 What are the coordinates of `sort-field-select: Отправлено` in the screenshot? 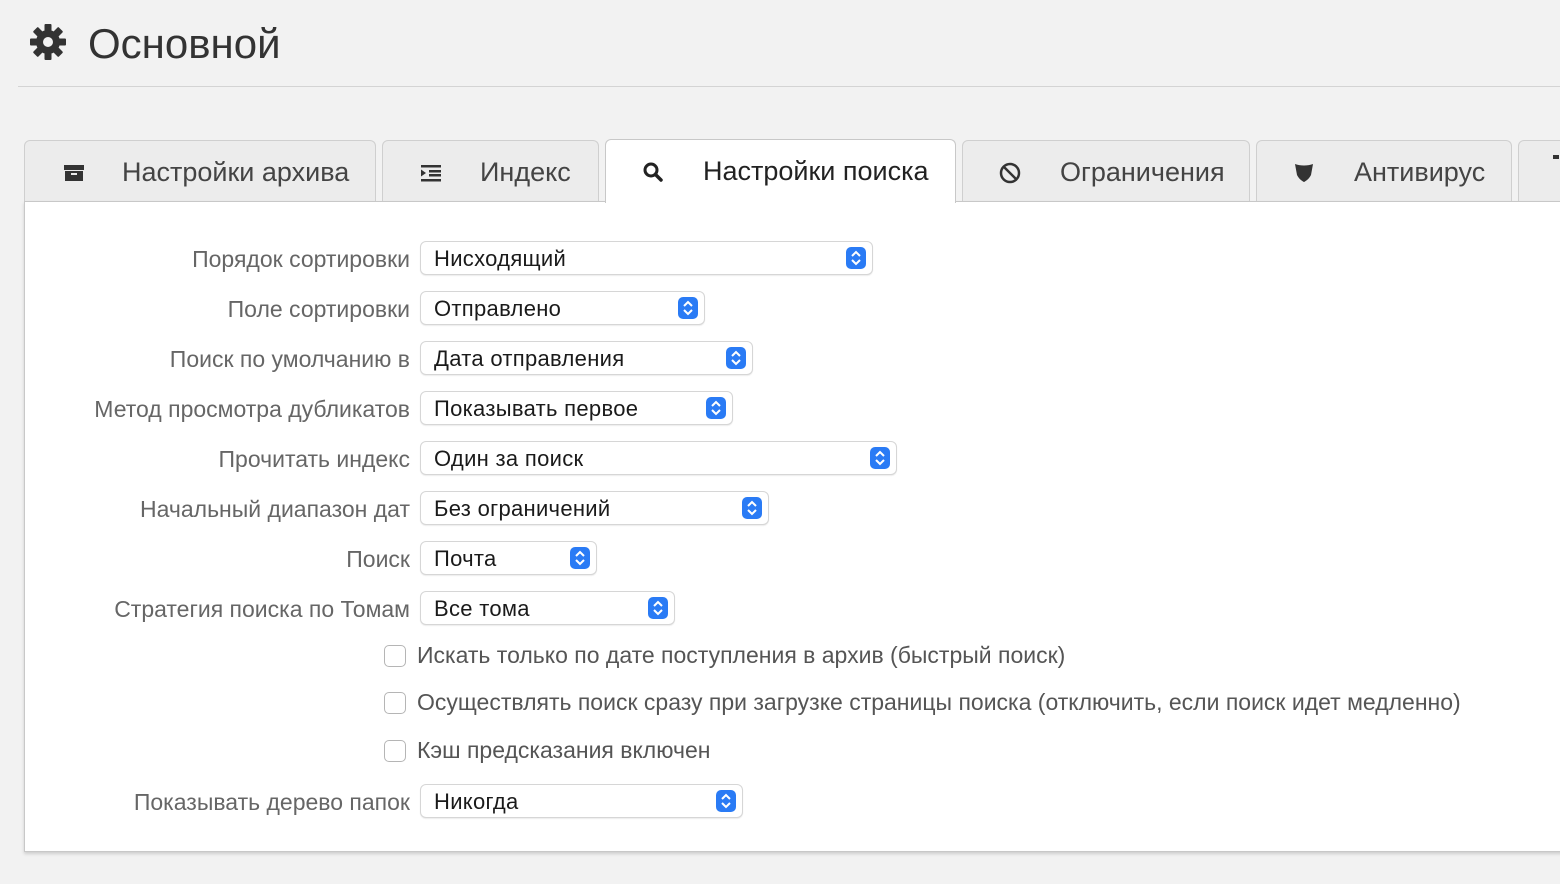 It's located at (562, 308).